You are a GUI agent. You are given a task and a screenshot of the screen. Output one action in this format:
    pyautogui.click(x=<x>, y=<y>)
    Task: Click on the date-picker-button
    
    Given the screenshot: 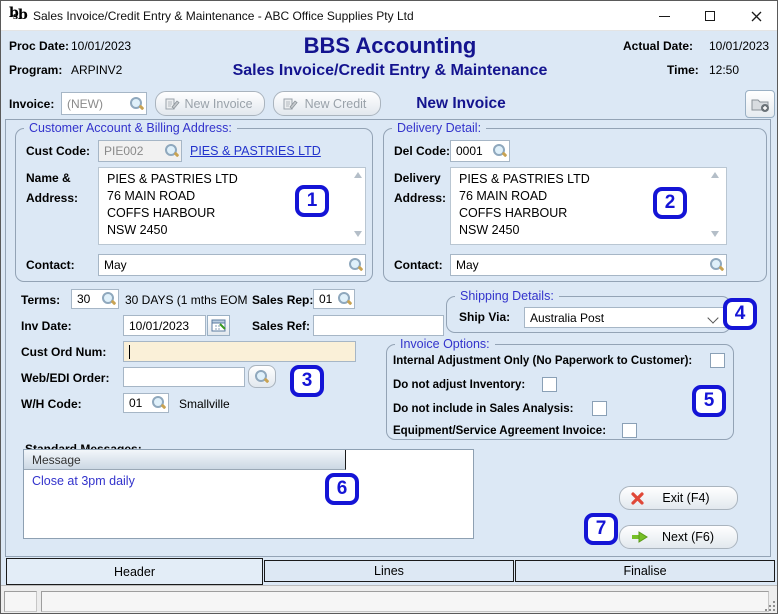 What is the action you would take?
    pyautogui.click(x=218, y=325)
    